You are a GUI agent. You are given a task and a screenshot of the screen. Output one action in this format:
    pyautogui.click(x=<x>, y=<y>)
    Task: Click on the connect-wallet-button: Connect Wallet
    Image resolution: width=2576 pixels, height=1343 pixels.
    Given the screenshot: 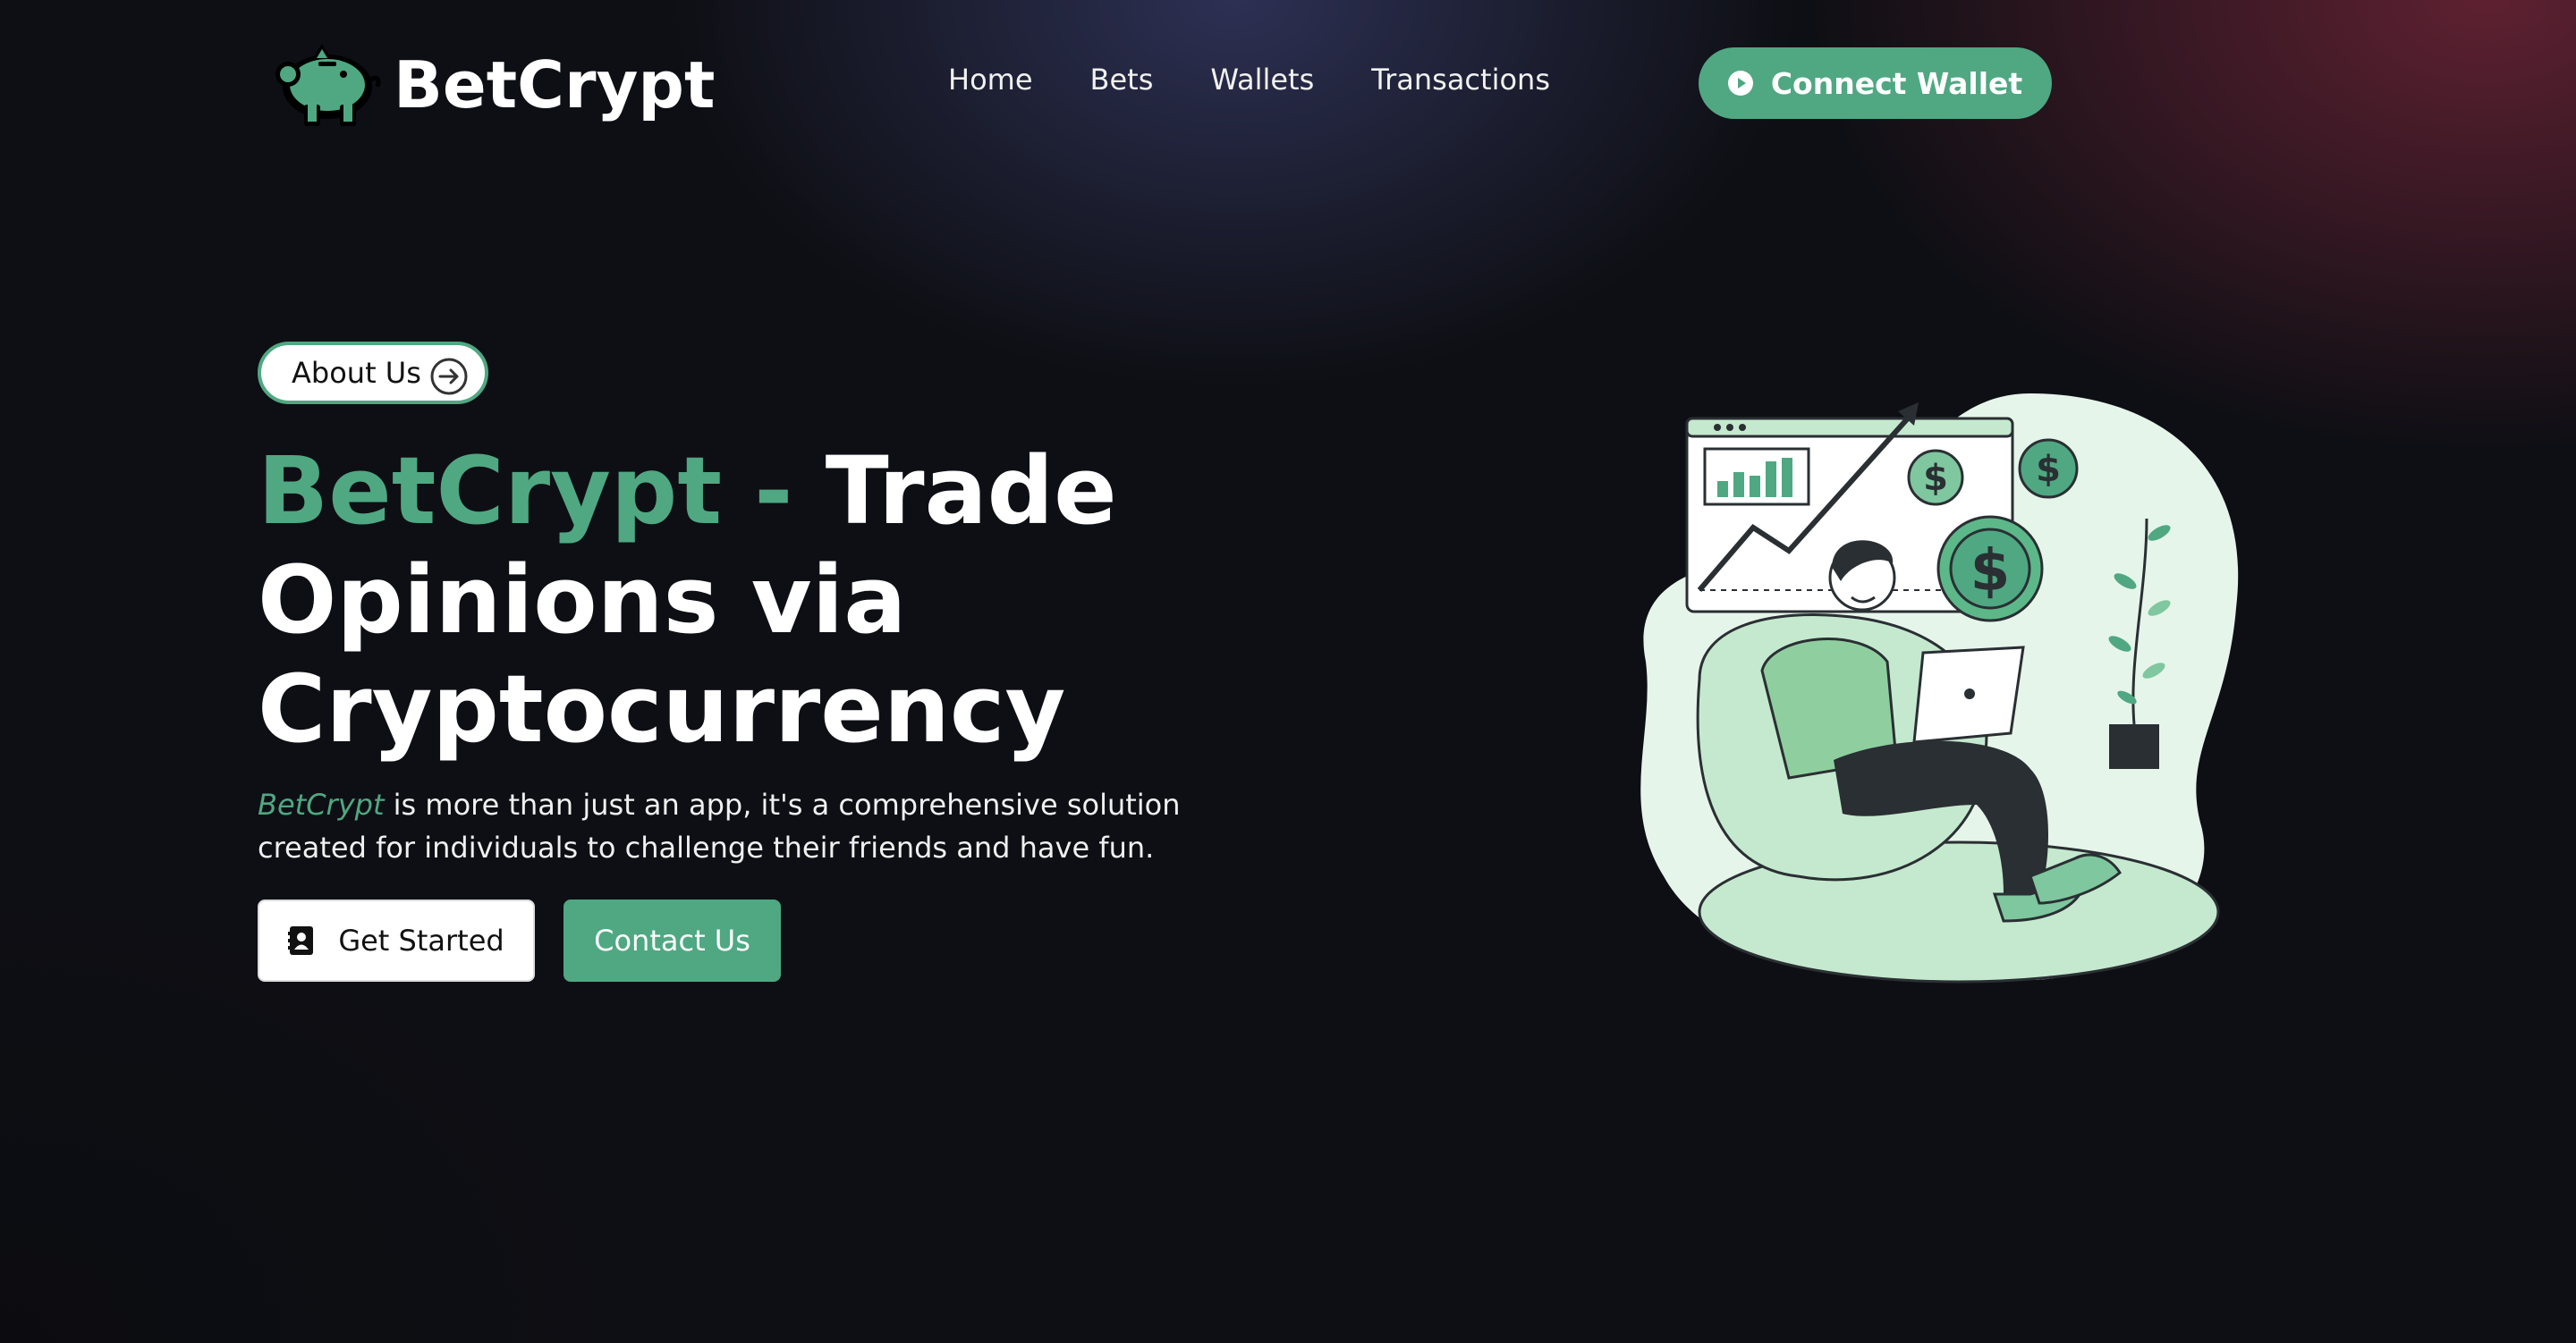 What is the action you would take?
    pyautogui.click(x=1875, y=83)
    